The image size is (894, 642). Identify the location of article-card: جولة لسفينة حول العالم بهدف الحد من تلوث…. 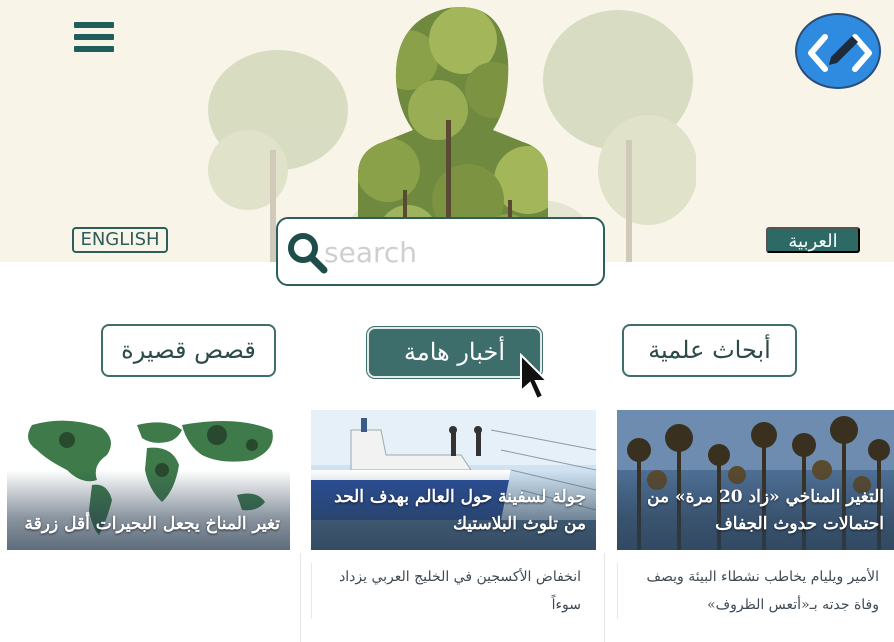
(453, 480).